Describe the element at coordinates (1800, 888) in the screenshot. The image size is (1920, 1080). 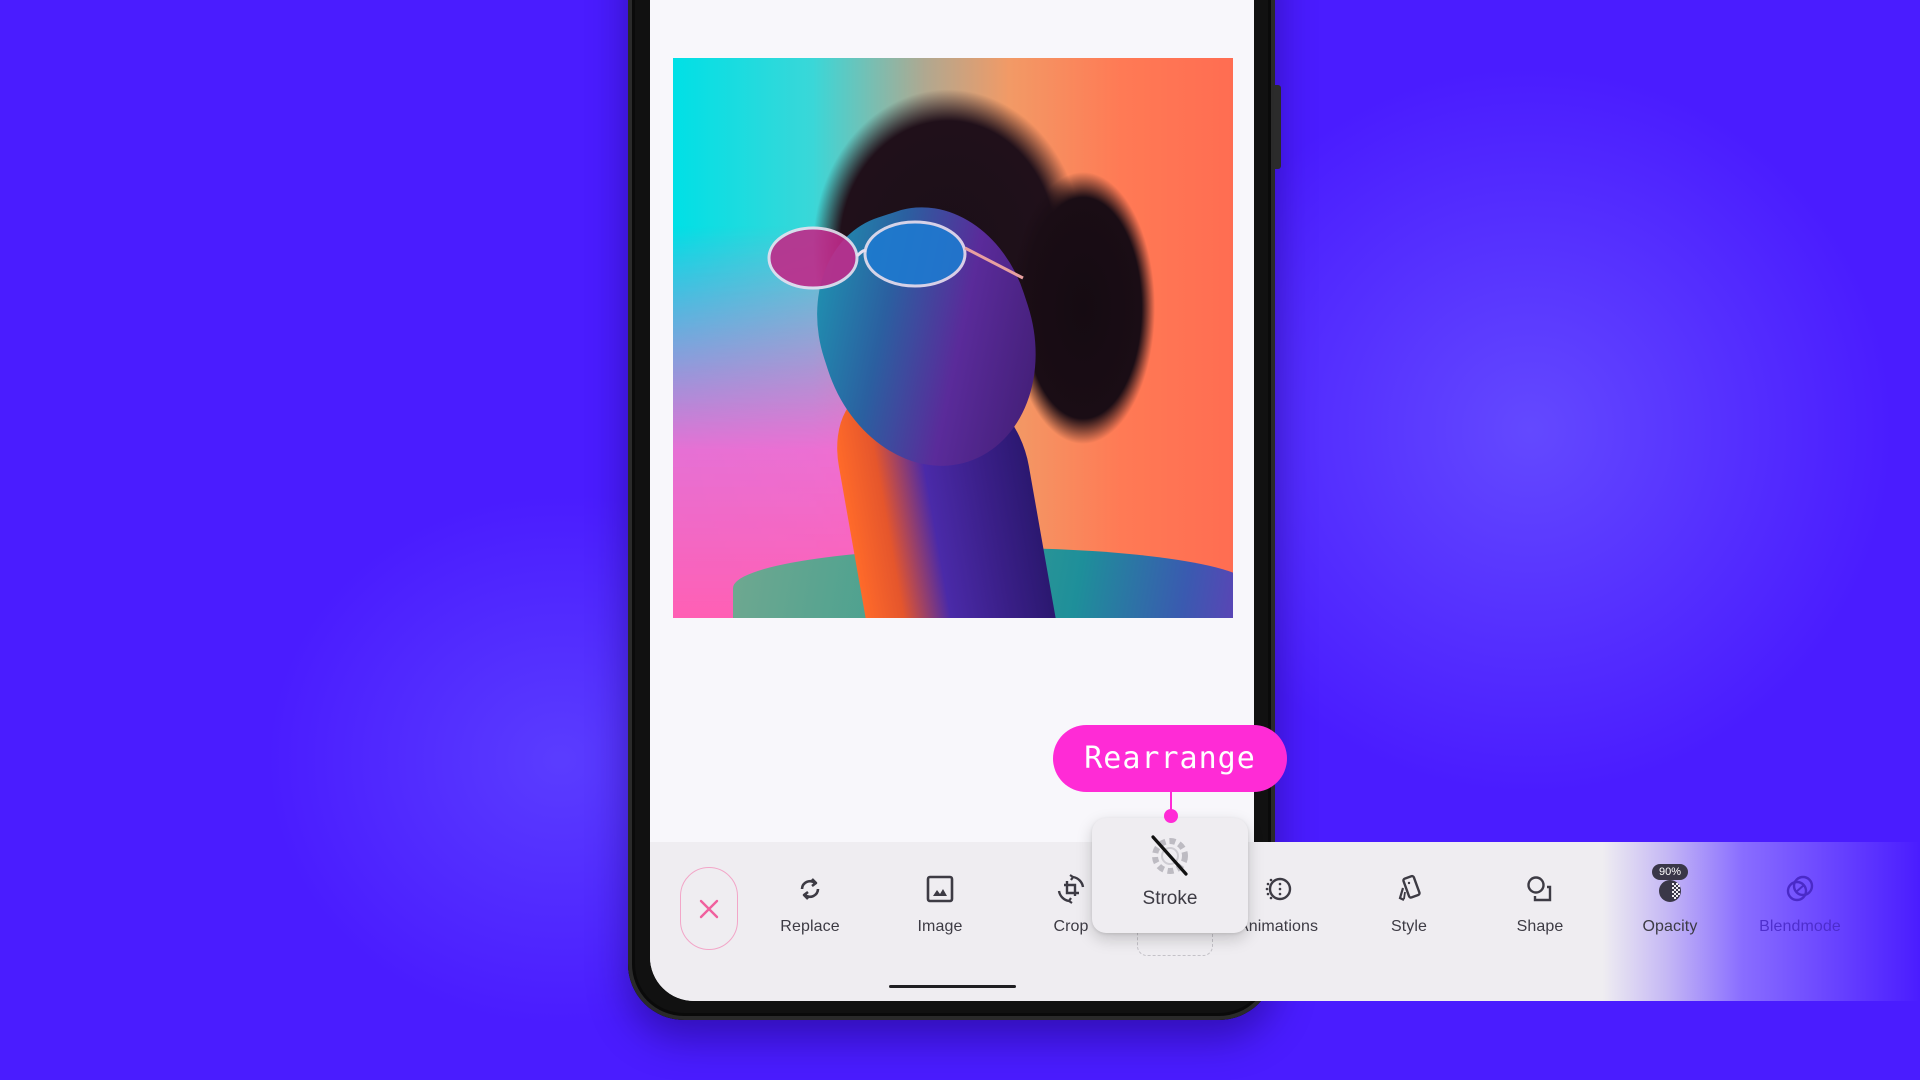
I see `blendmode-icon` at that location.